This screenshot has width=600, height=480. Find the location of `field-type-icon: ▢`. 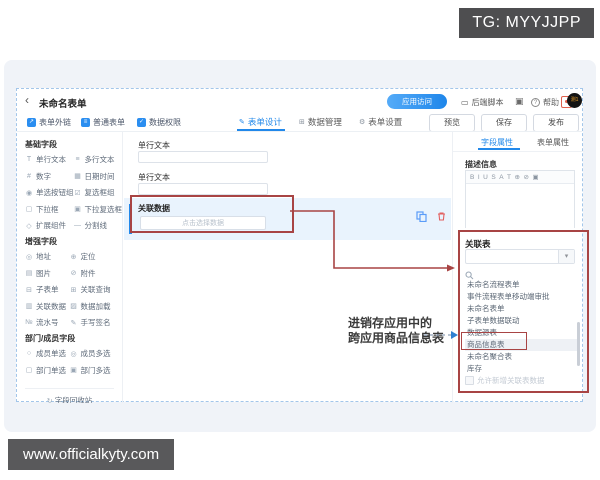

field-type-icon: ▢ is located at coordinates (29, 370).